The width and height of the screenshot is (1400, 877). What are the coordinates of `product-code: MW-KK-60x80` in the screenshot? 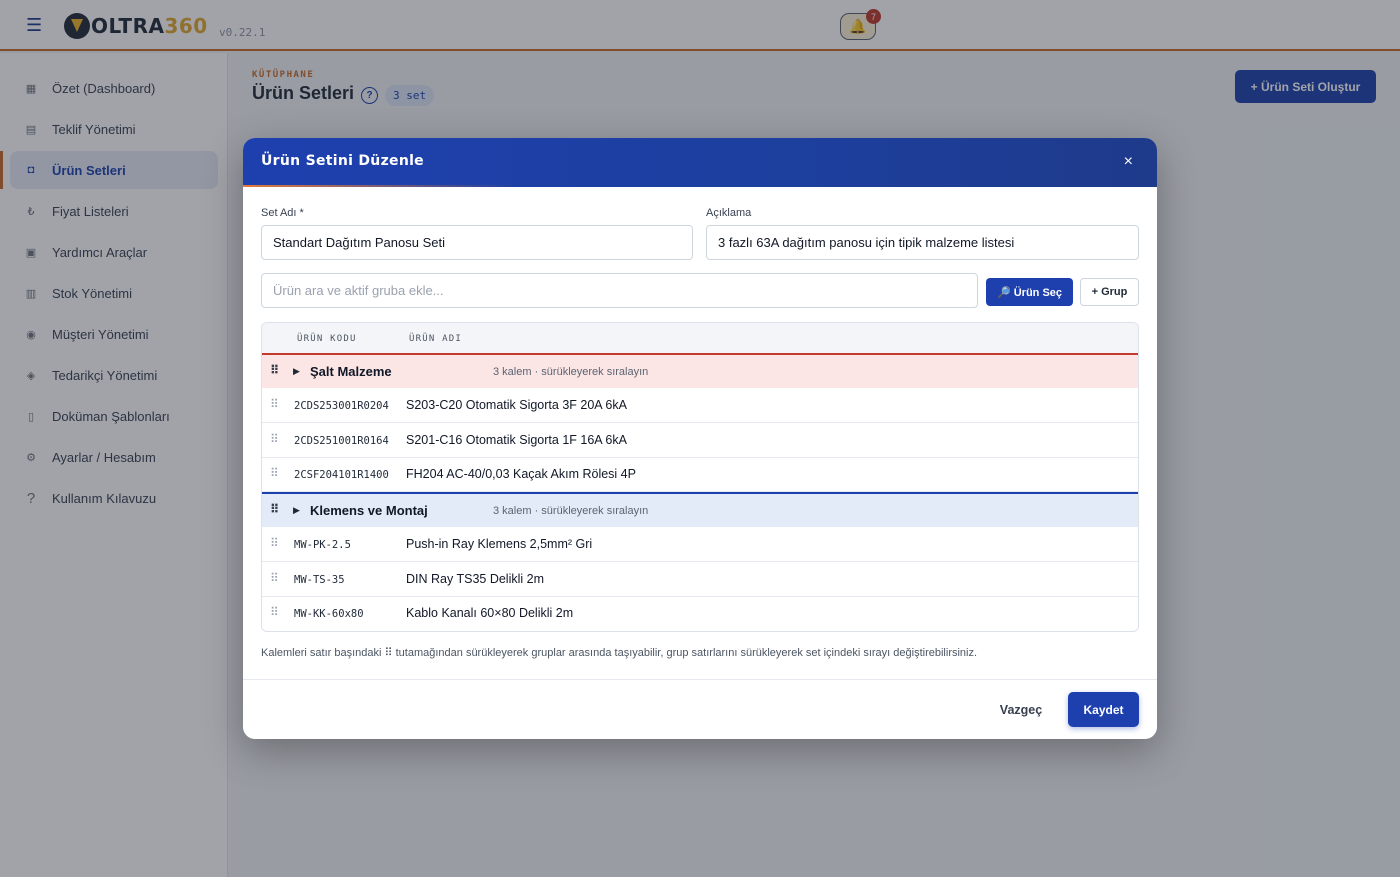 It's located at (329, 614).